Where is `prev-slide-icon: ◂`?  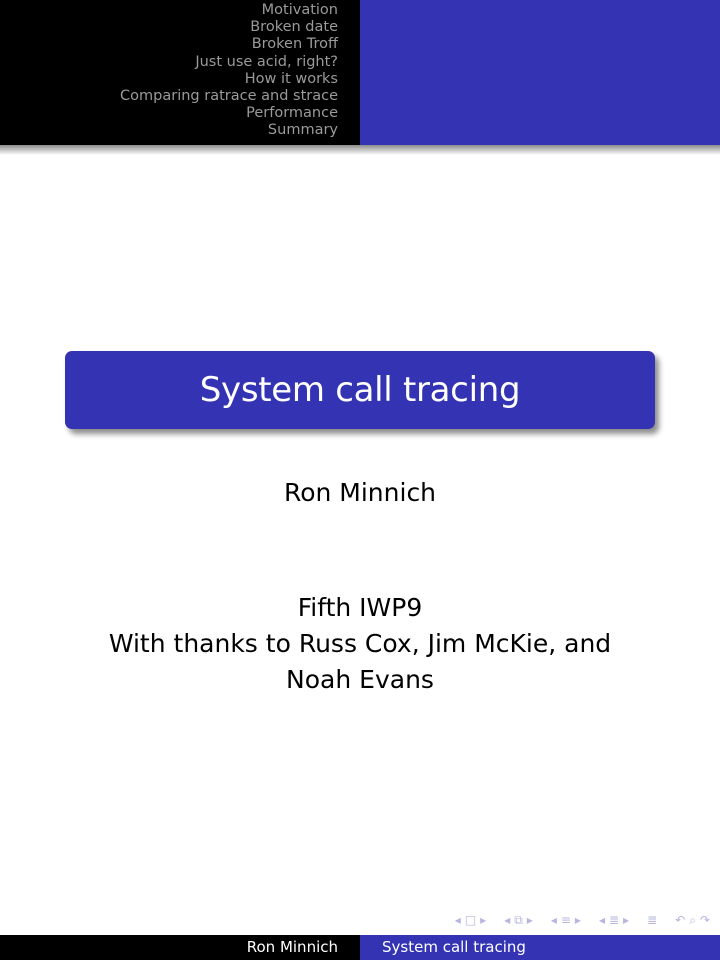
prev-slide-icon: ◂ is located at coordinates (458, 920).